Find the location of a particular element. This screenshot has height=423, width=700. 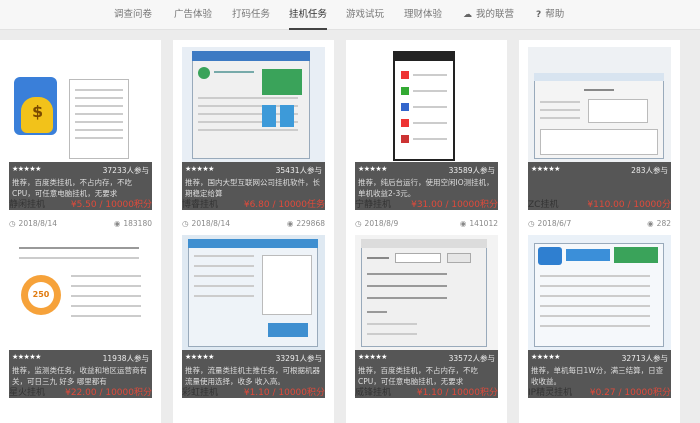

participant-count: 33589人参与 is located at coordinates (471, 170).